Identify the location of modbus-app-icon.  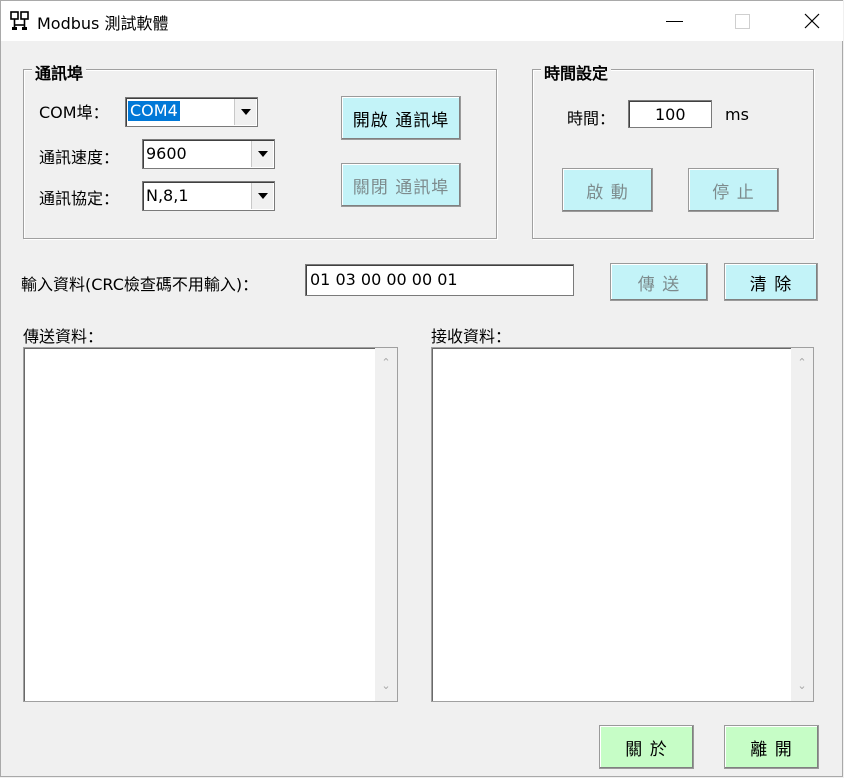
(19, 20).